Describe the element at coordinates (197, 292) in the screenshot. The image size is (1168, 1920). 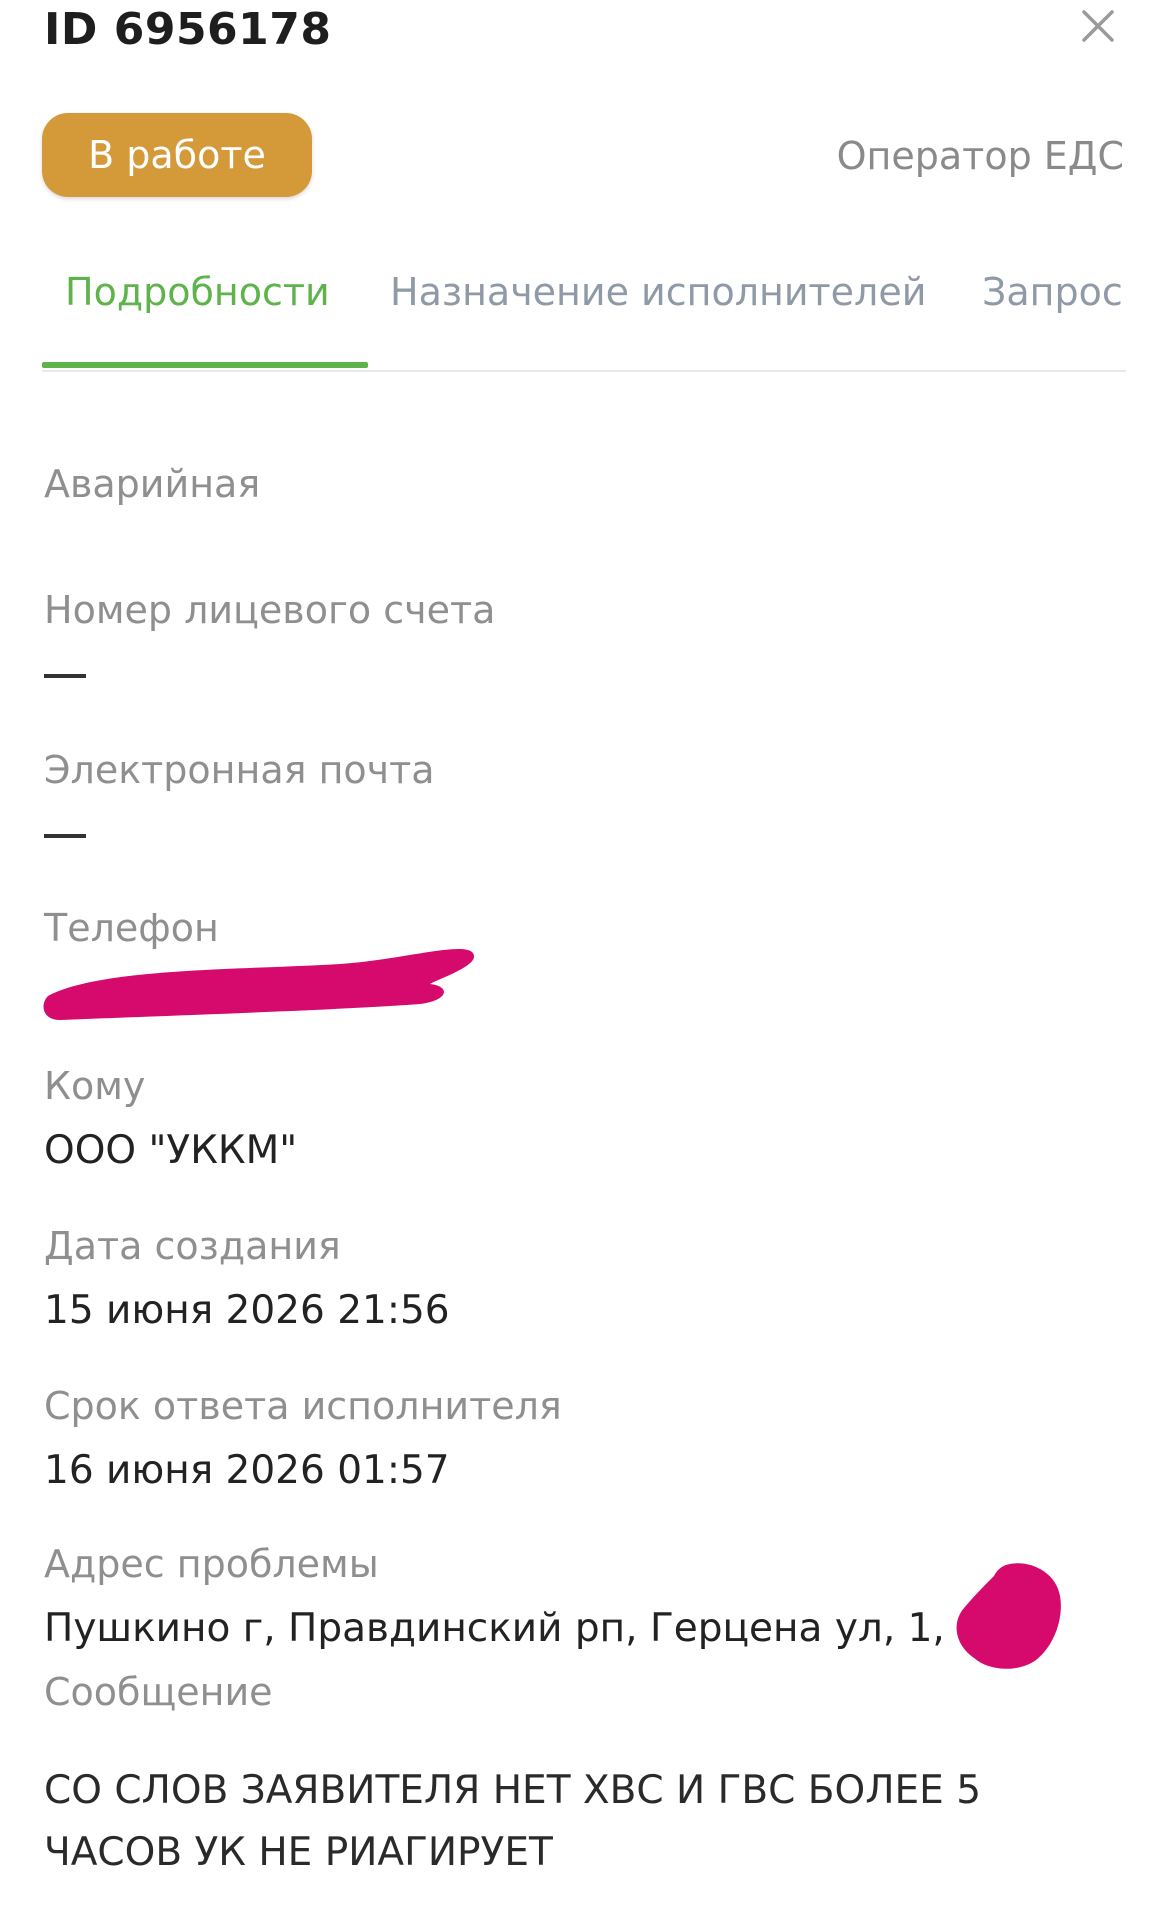
I see `tab-details: Подробности` at that location.